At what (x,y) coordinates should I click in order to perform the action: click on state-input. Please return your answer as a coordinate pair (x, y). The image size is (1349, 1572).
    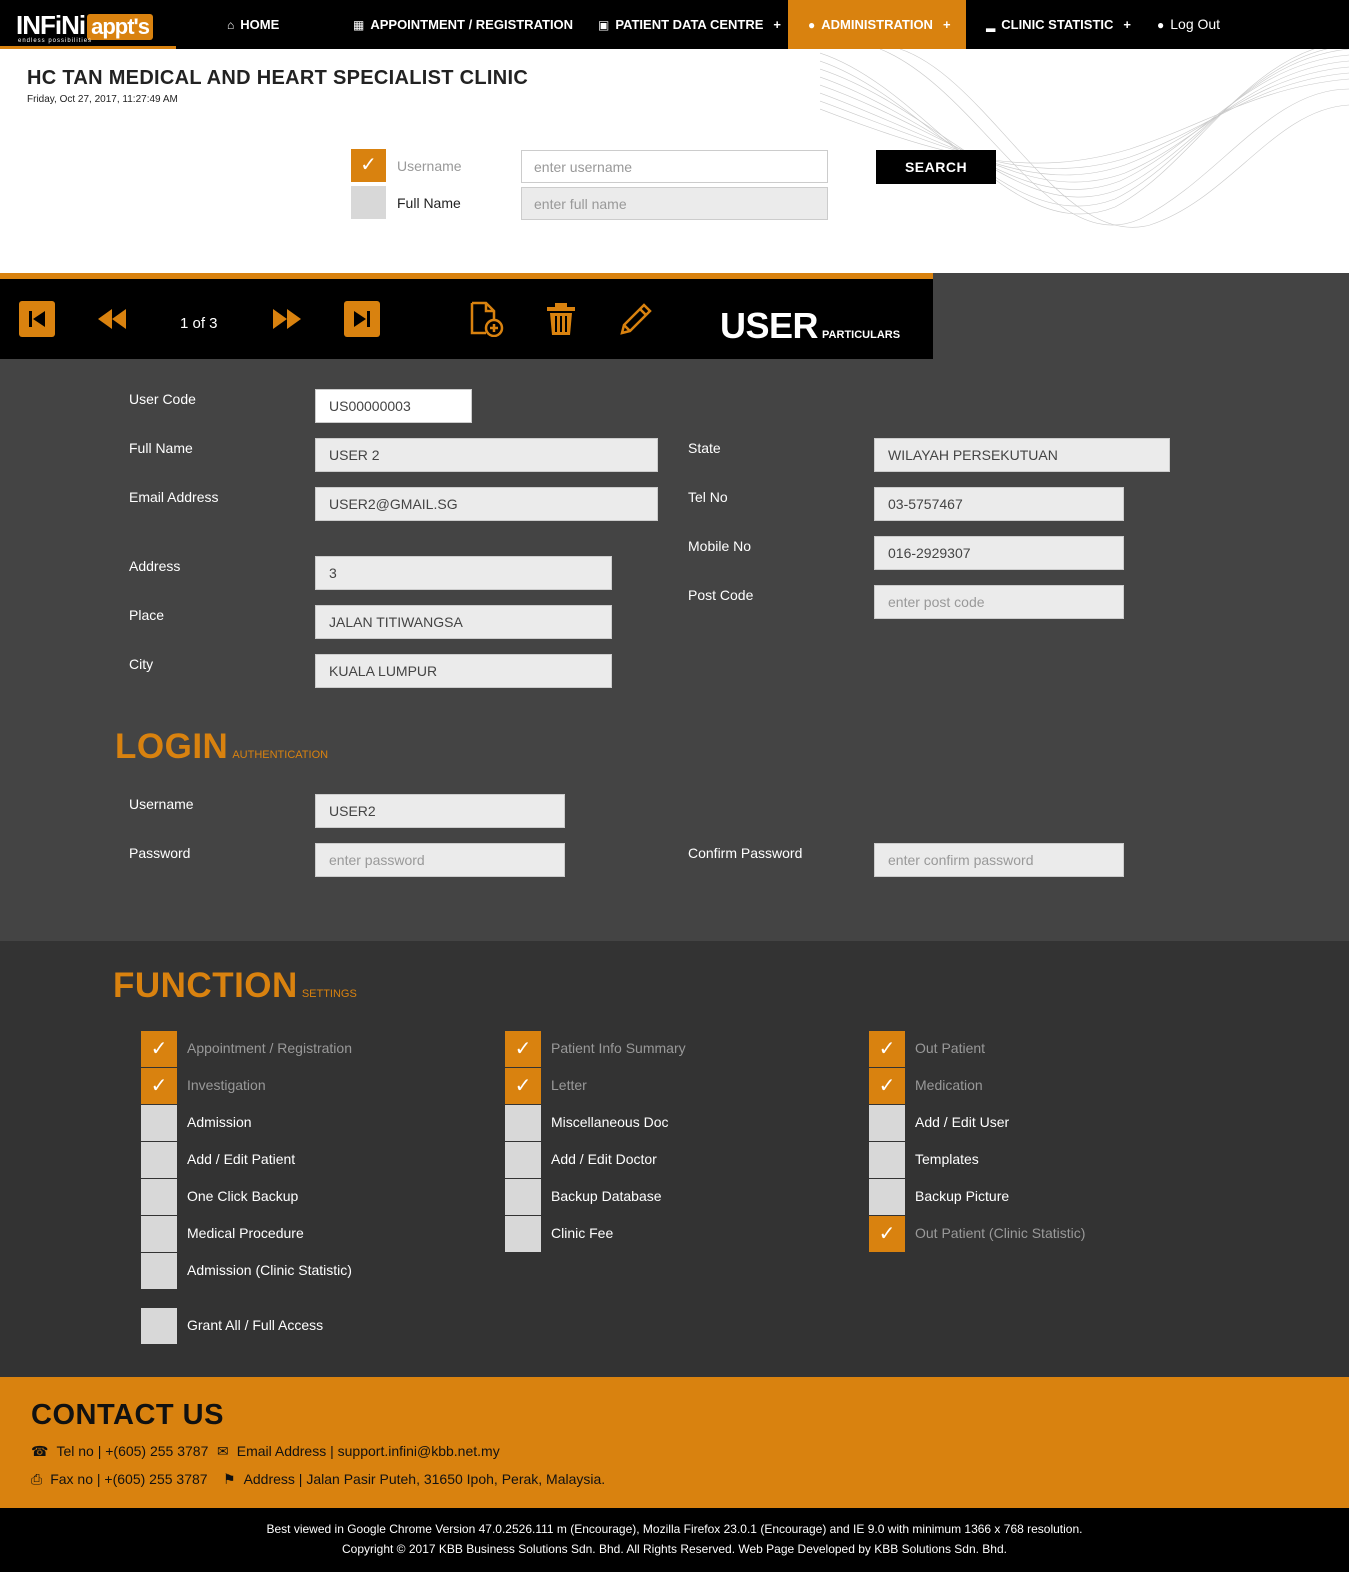
    Looking at the image, I should click on (1022, 455).